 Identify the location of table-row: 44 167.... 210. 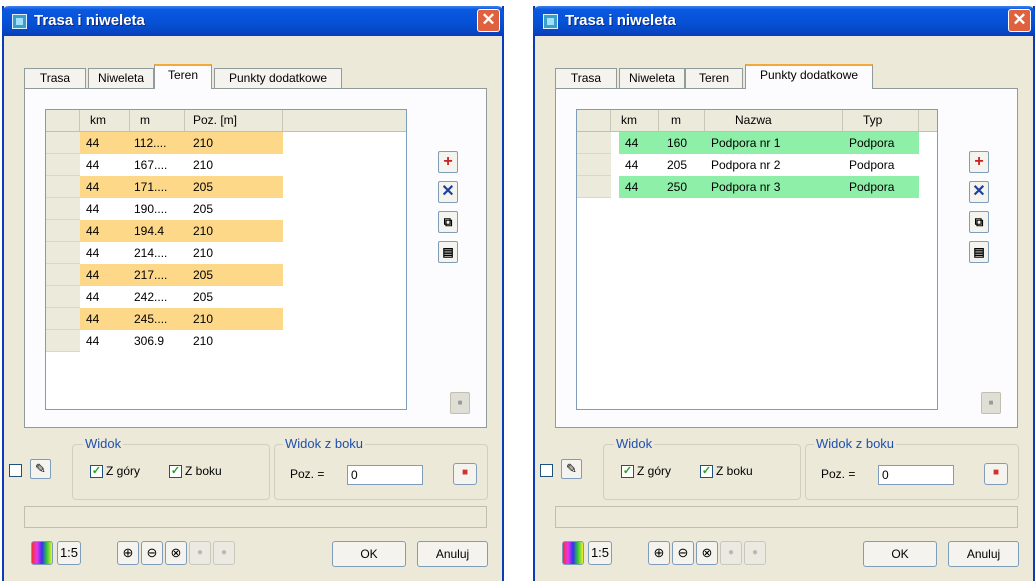
(226, 165).